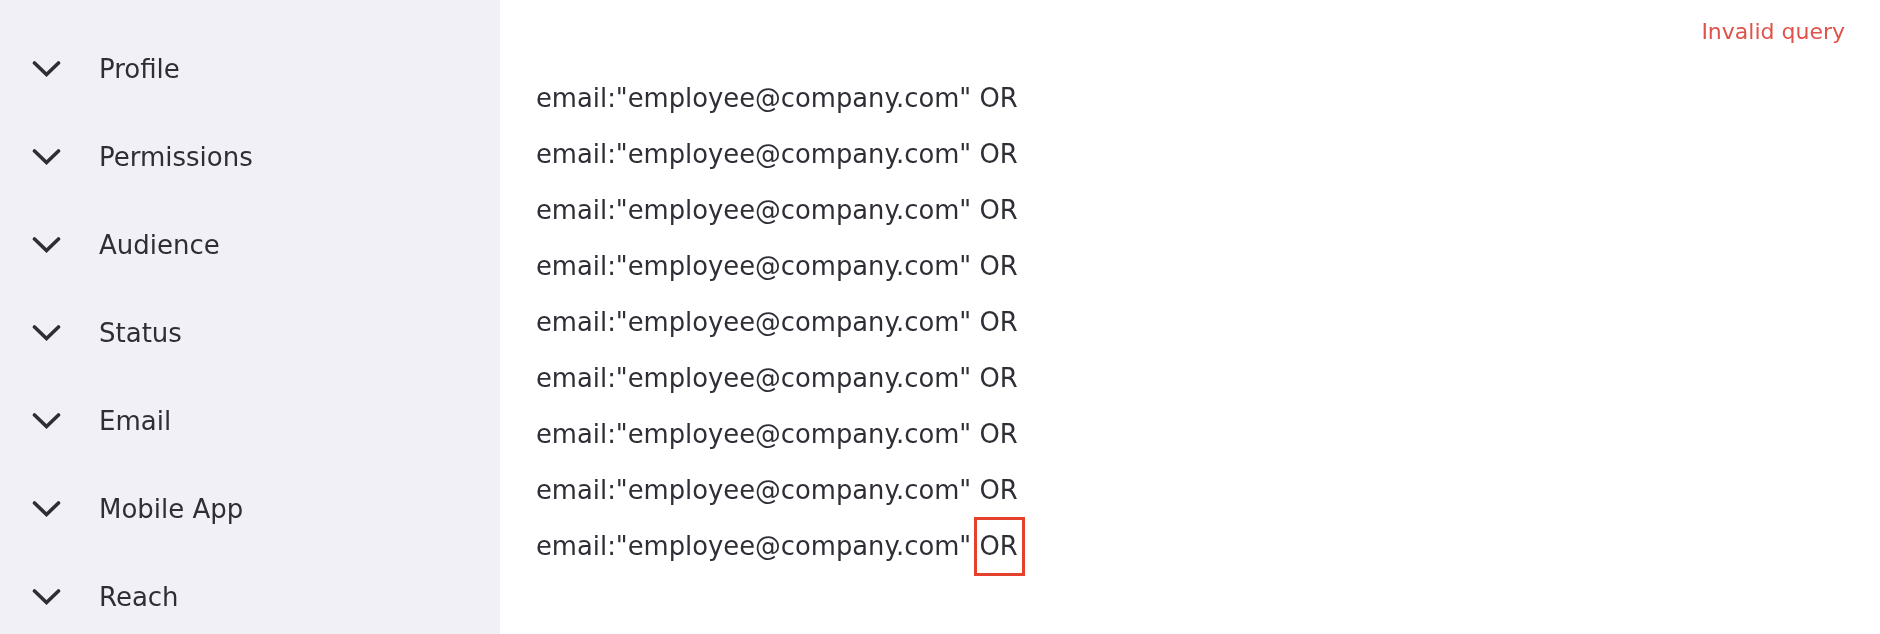  I want to click on section-header: Status, so click(107, 333).